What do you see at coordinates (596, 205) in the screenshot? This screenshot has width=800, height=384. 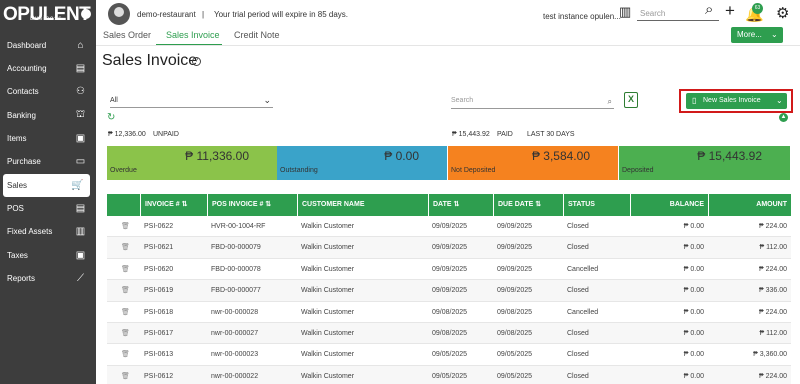 I see `header-status: STATUS` at bounding box center [596, 205].